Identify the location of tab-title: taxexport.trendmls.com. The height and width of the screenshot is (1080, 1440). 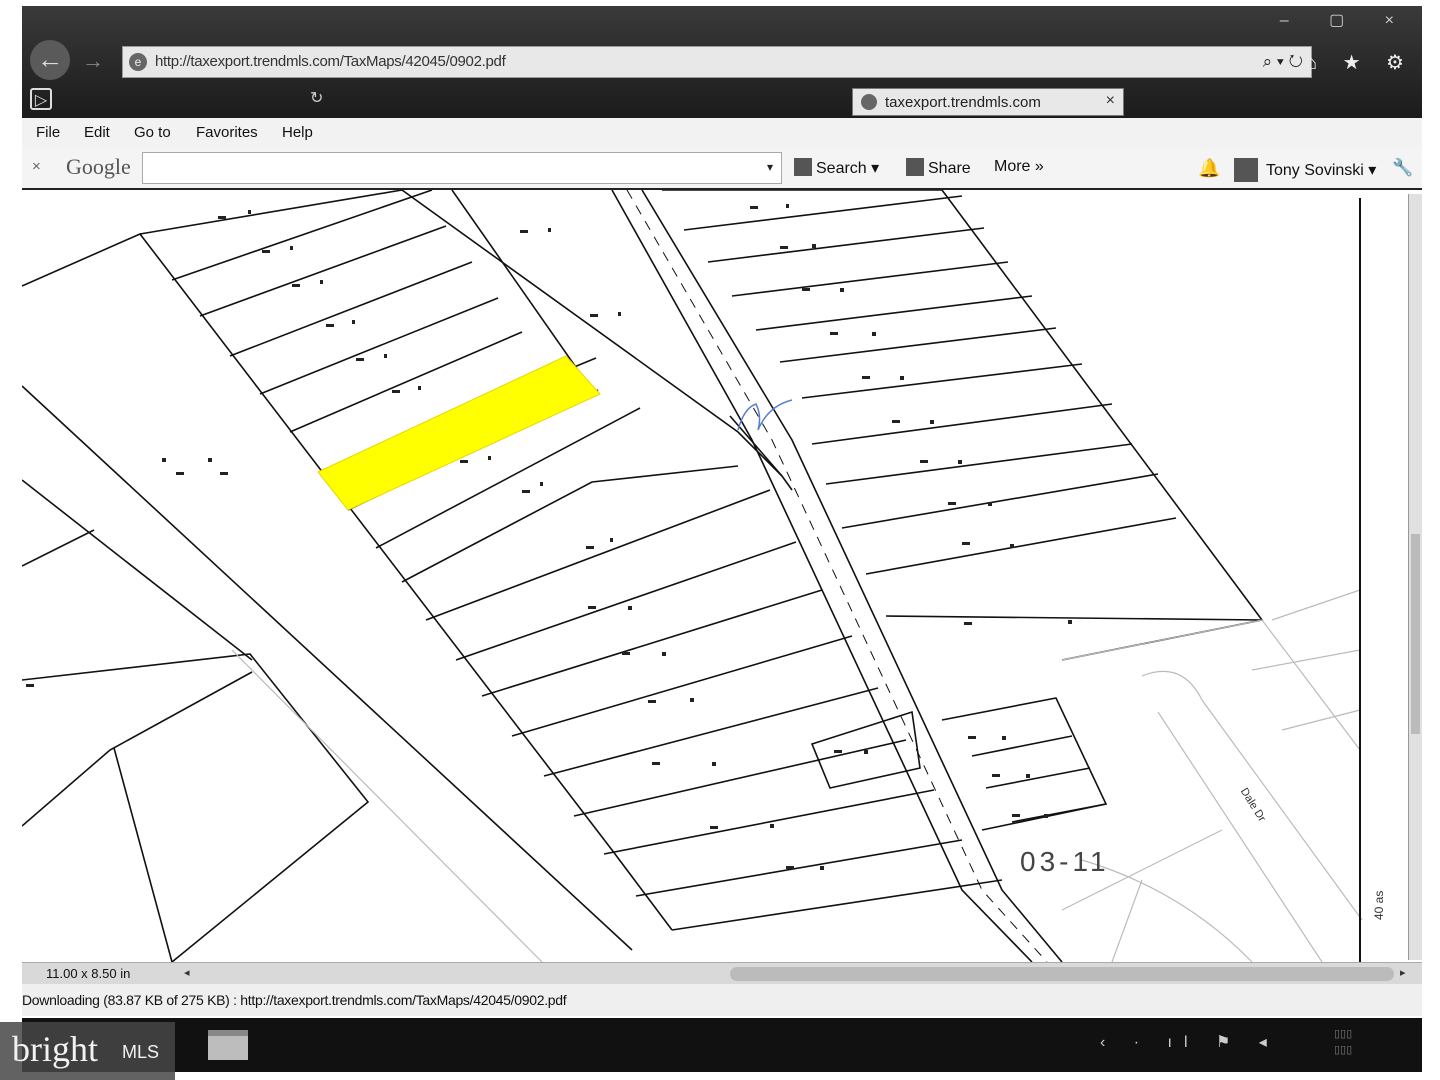
(963, 102).